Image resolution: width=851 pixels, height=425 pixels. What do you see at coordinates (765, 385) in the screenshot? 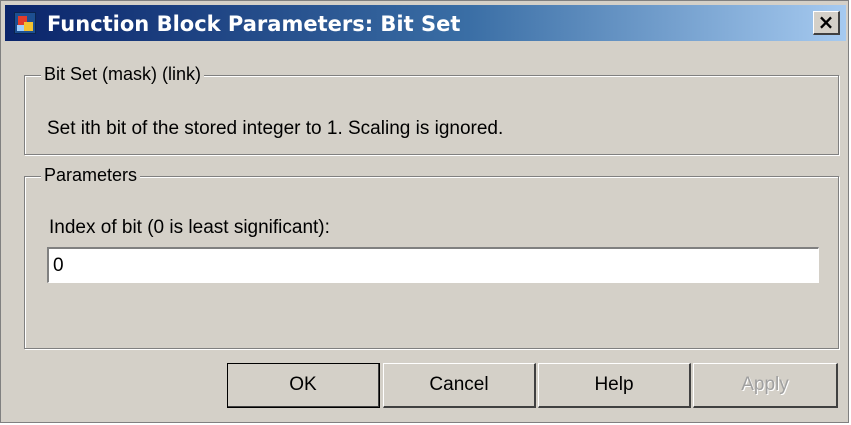
I see `apply-button: Apply` at bounding box center [765, 385].